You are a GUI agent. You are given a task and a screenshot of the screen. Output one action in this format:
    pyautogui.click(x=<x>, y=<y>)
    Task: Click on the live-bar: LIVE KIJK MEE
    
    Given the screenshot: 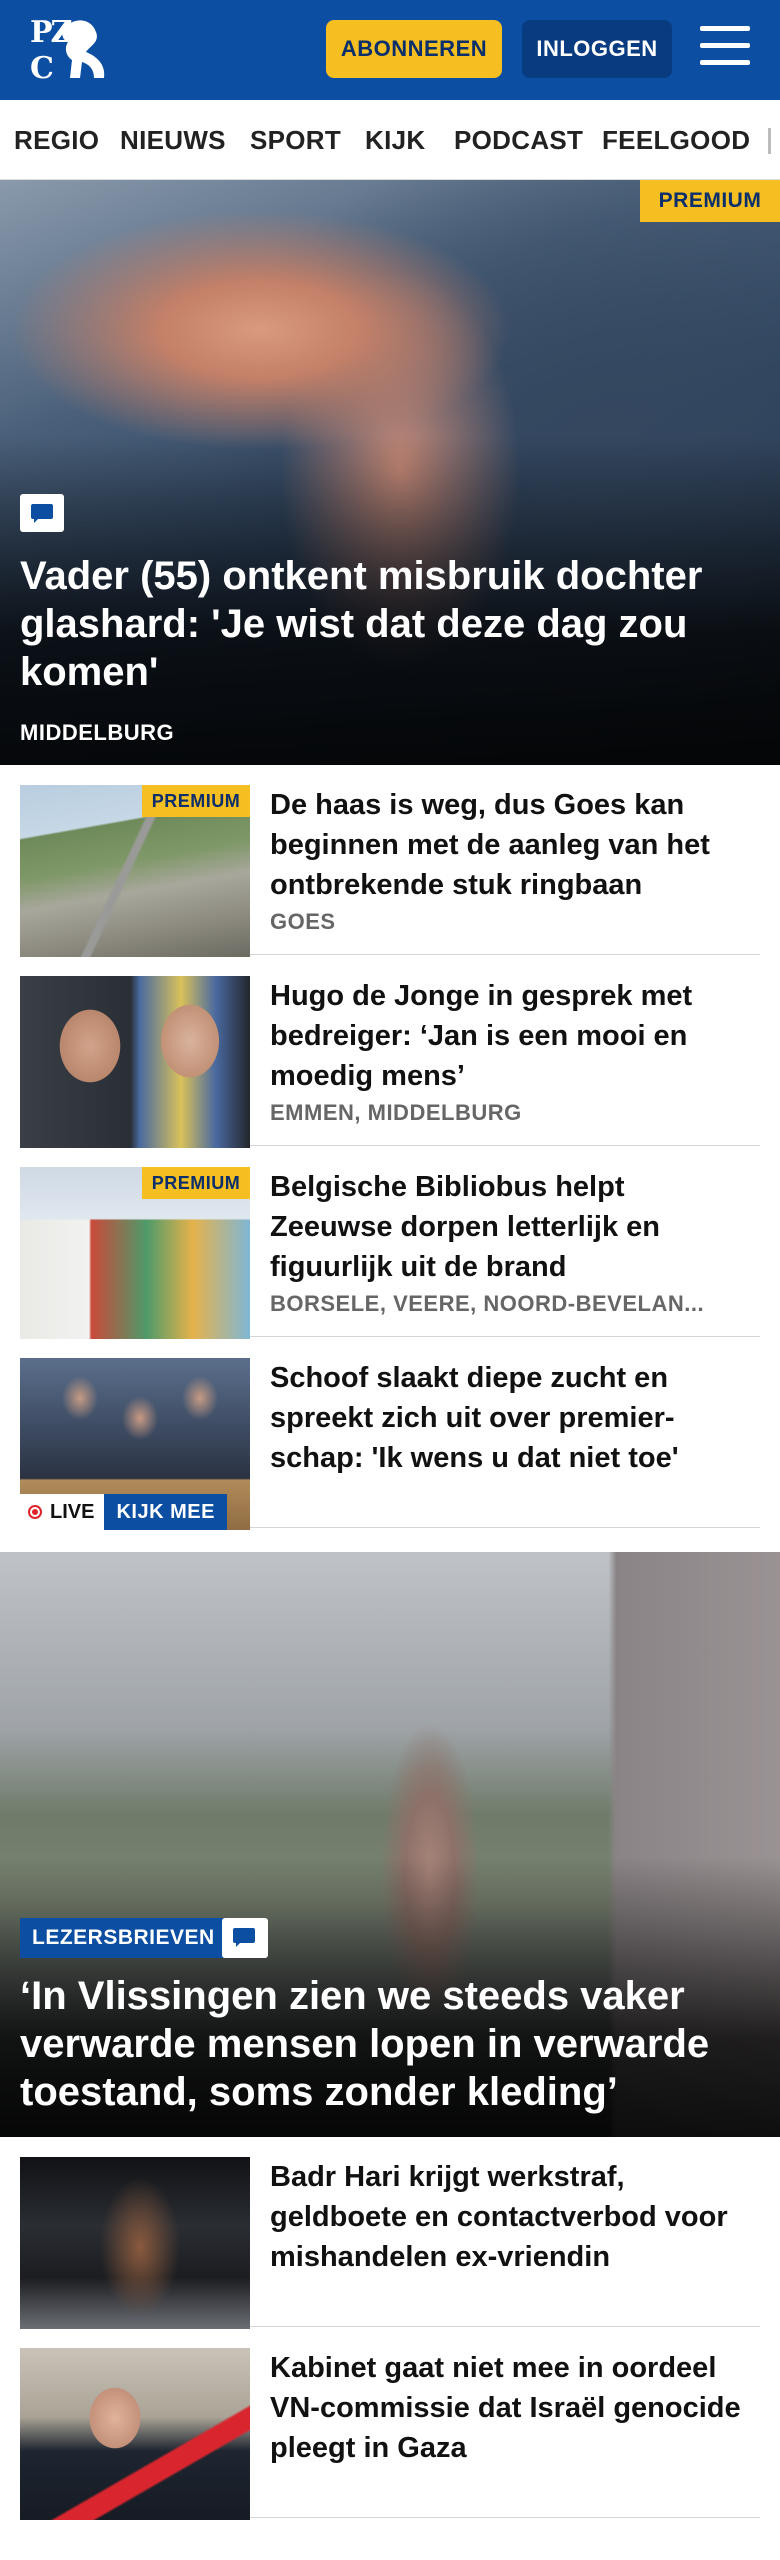 What is the action you would take?
    pyautogui.click(x=123, y=1512)
    